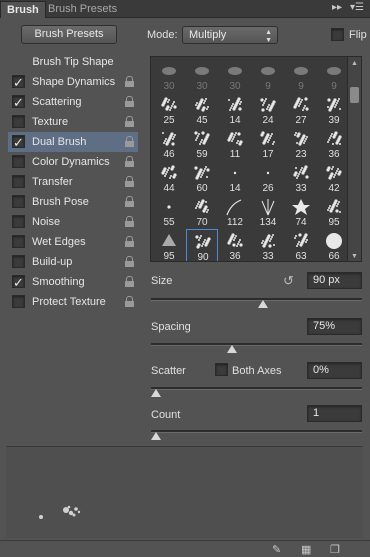  What do you see at coordinates (256, 344) in the screenshot?
I see `spacing-slider-track` at bounding box center [256, 344].